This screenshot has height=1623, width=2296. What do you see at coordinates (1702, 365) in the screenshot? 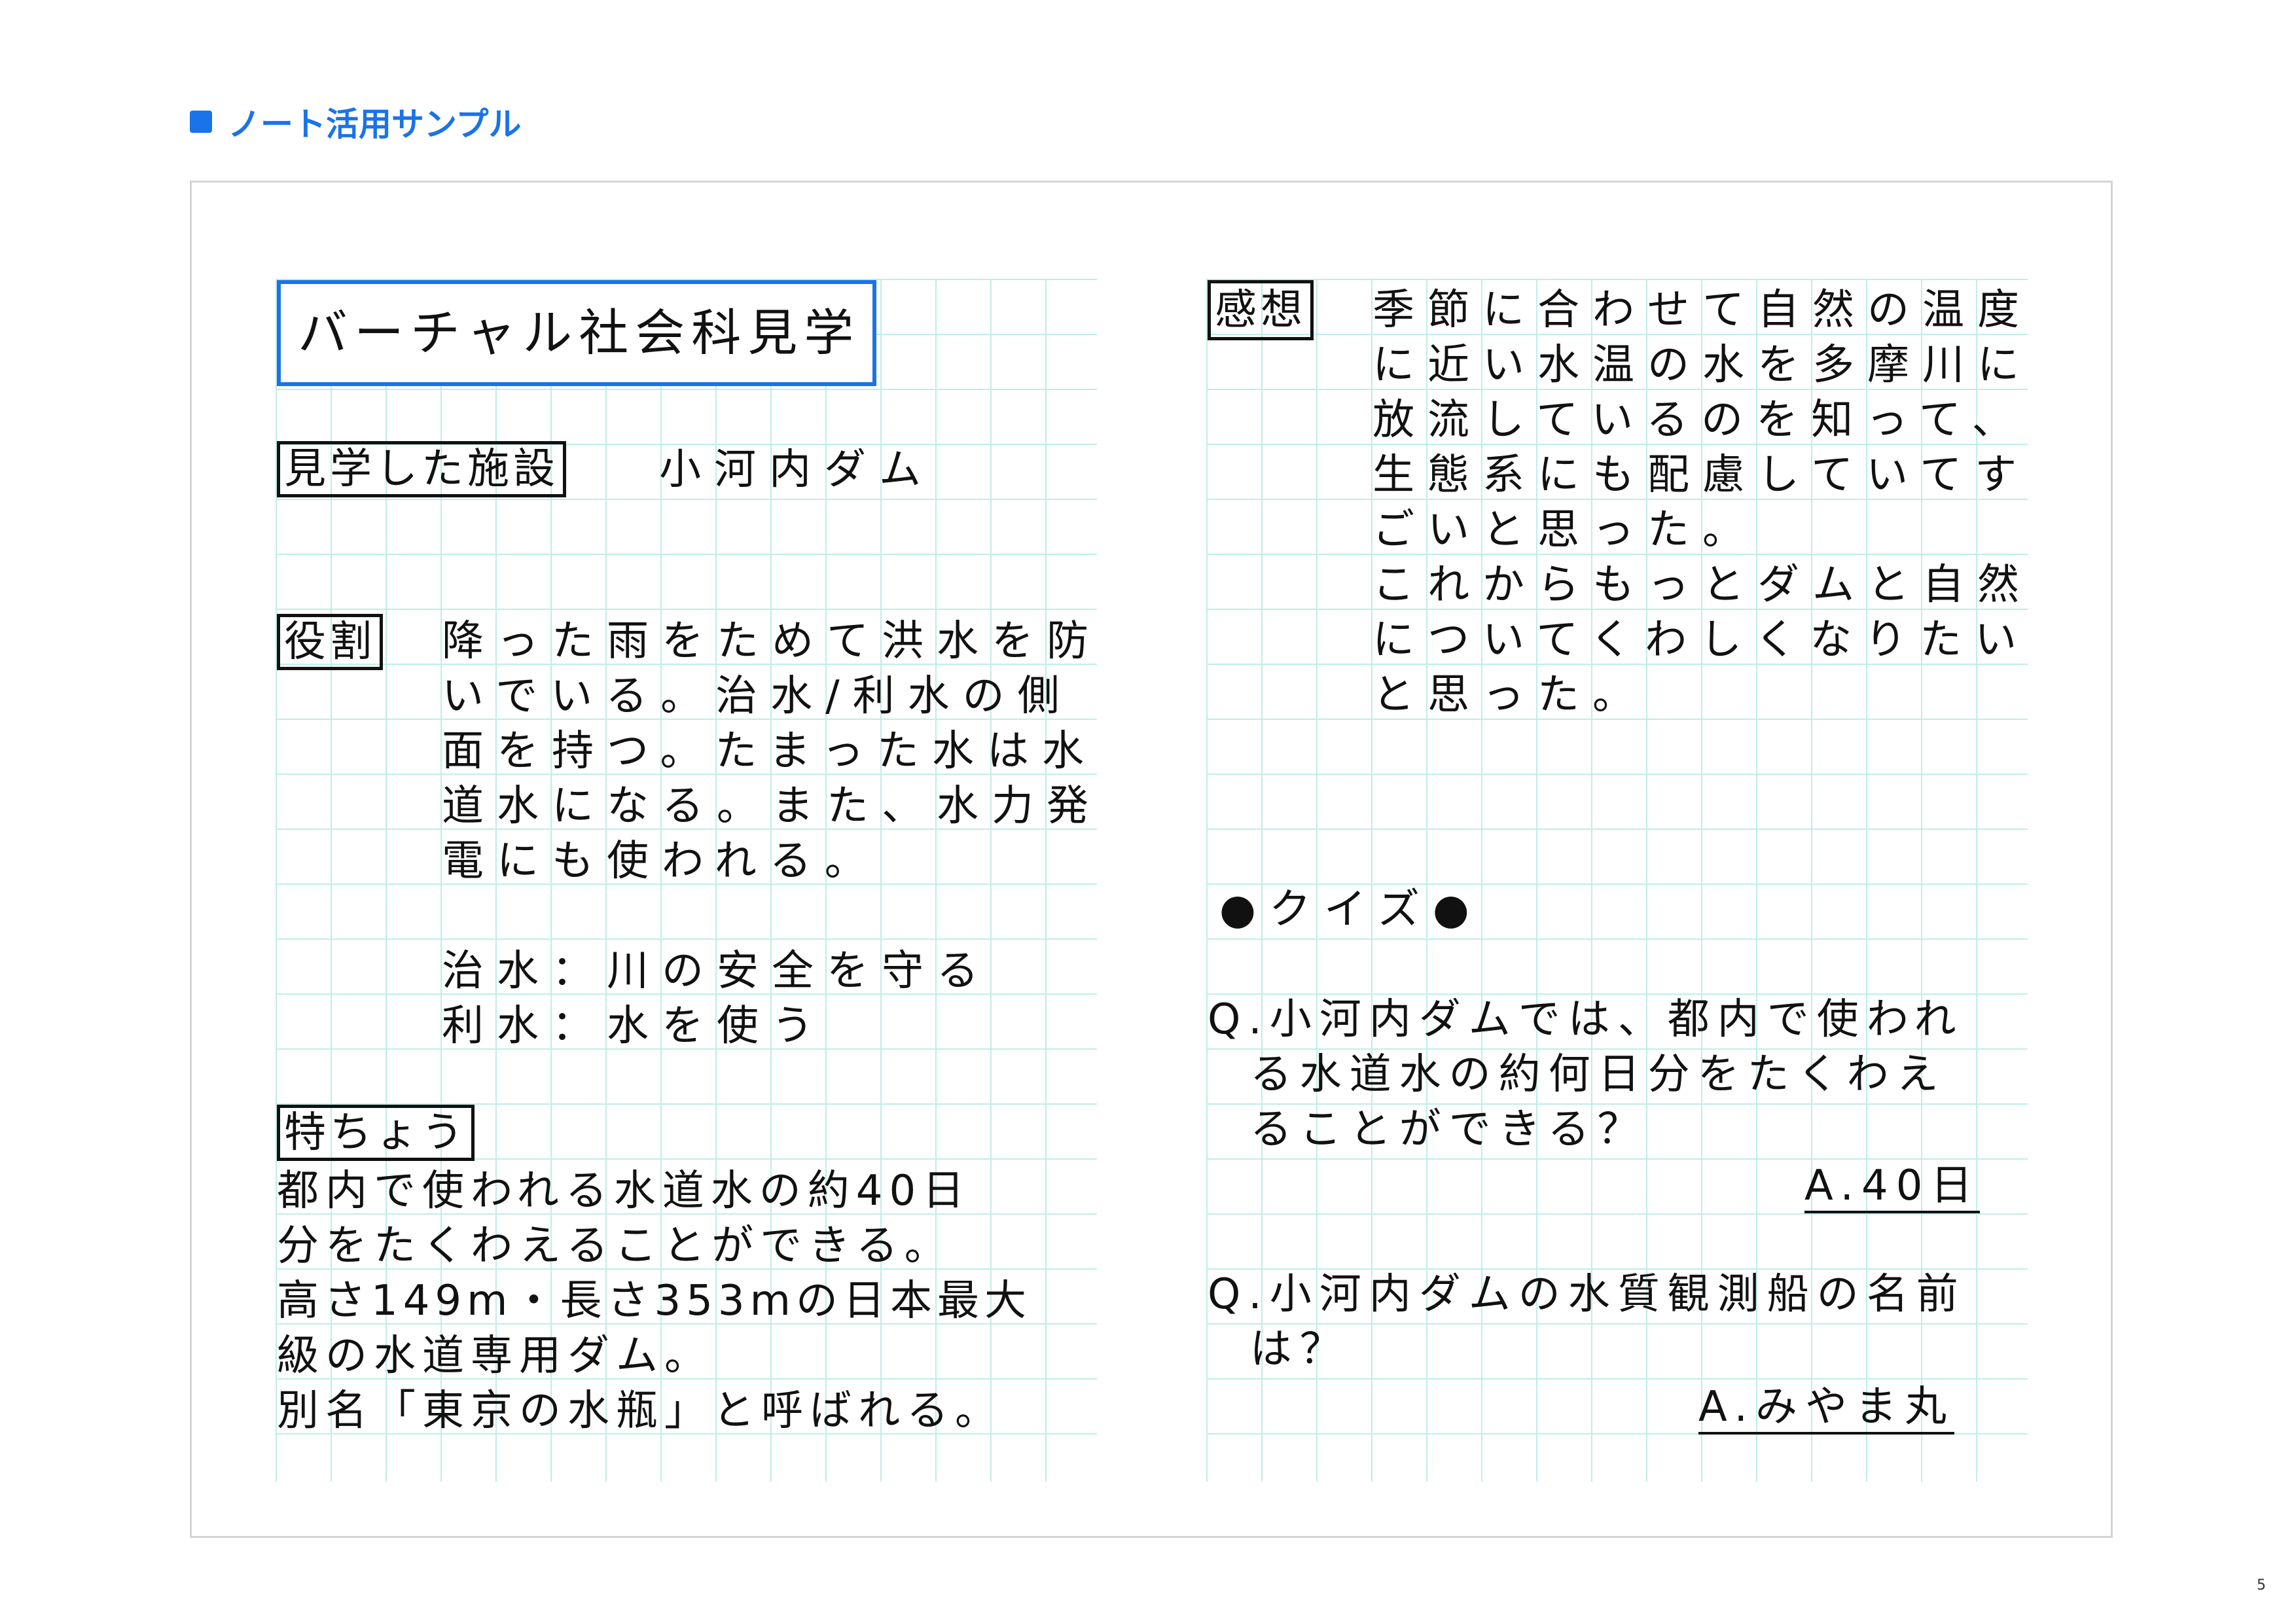
I see `impression-line: に近い水温の水を多摩川に` at bounding box center [1702, 365].